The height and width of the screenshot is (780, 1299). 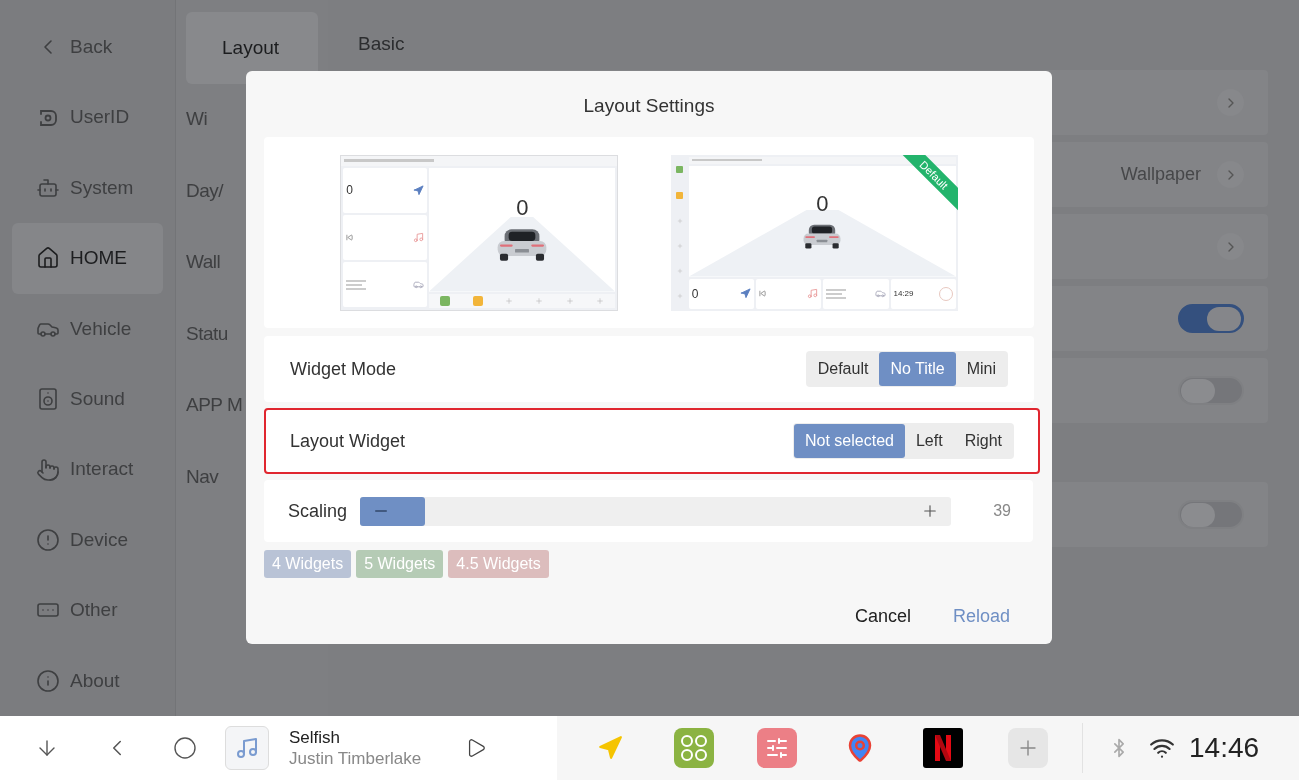 What do you see at coordinates (649, 106) in the screenshot?
I see `dialog-title: Layout Settings` at bounding box center [649, 106].